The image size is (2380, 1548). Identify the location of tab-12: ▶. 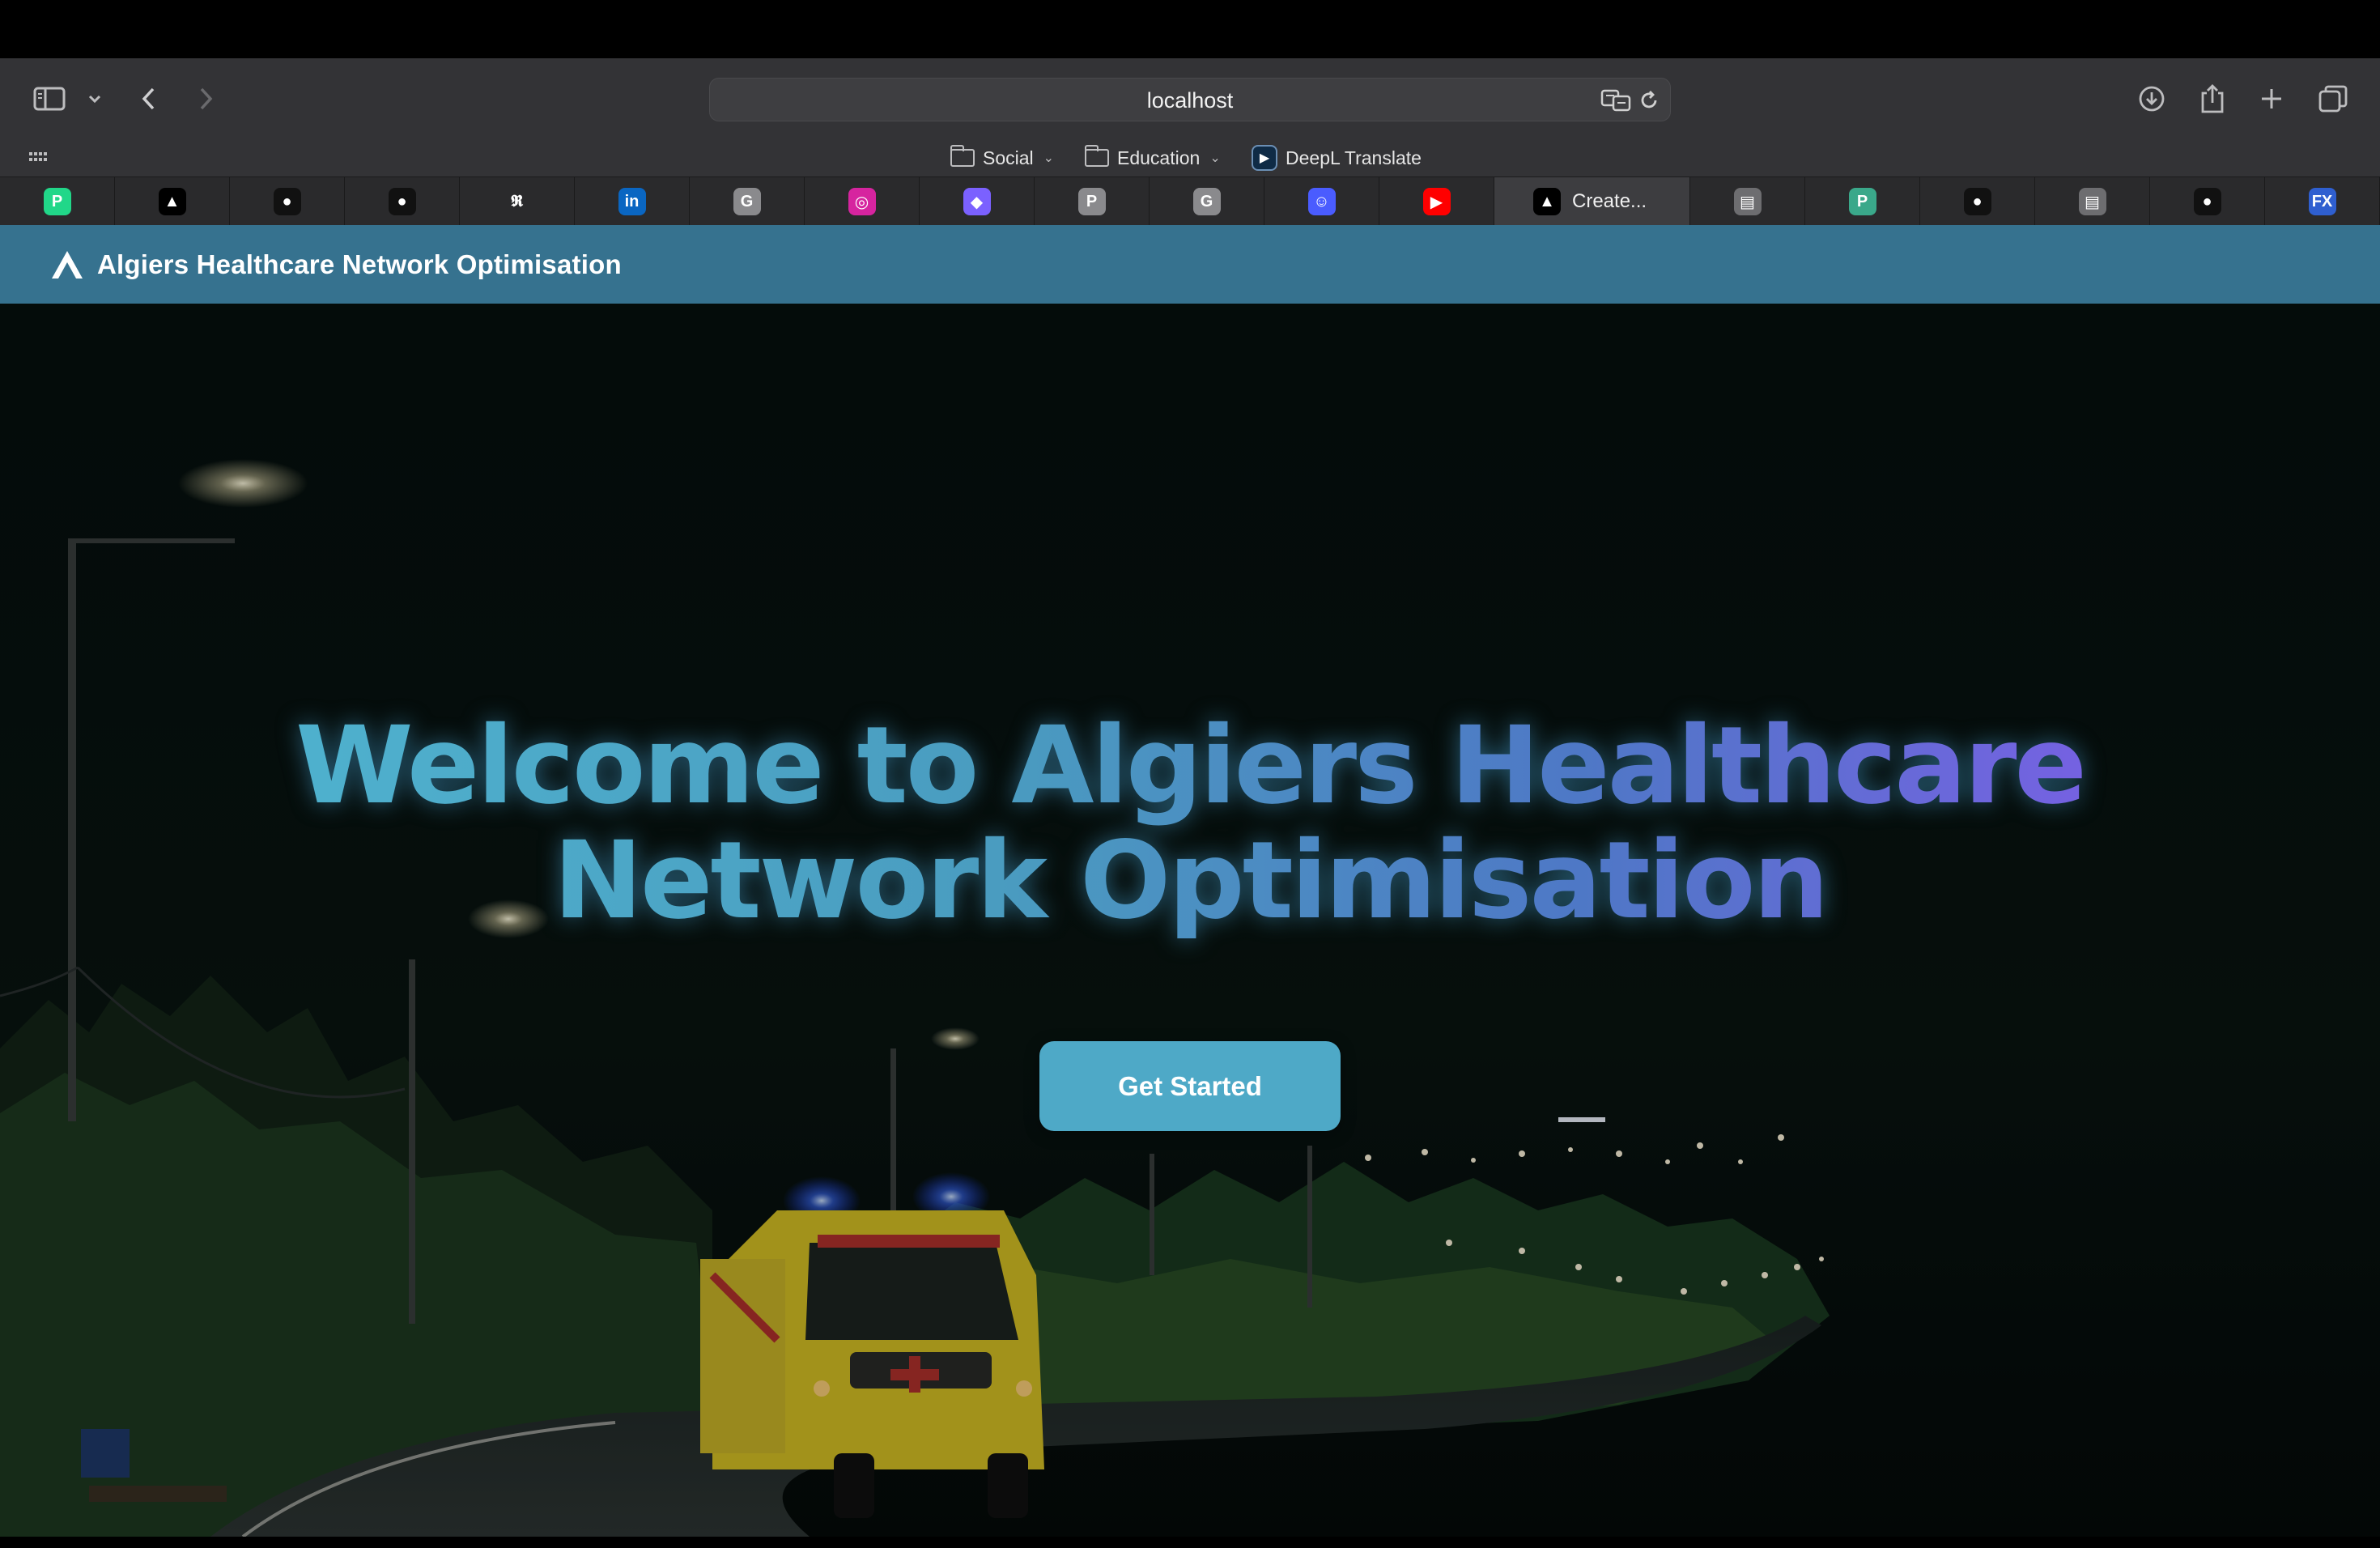
(1436, 201).